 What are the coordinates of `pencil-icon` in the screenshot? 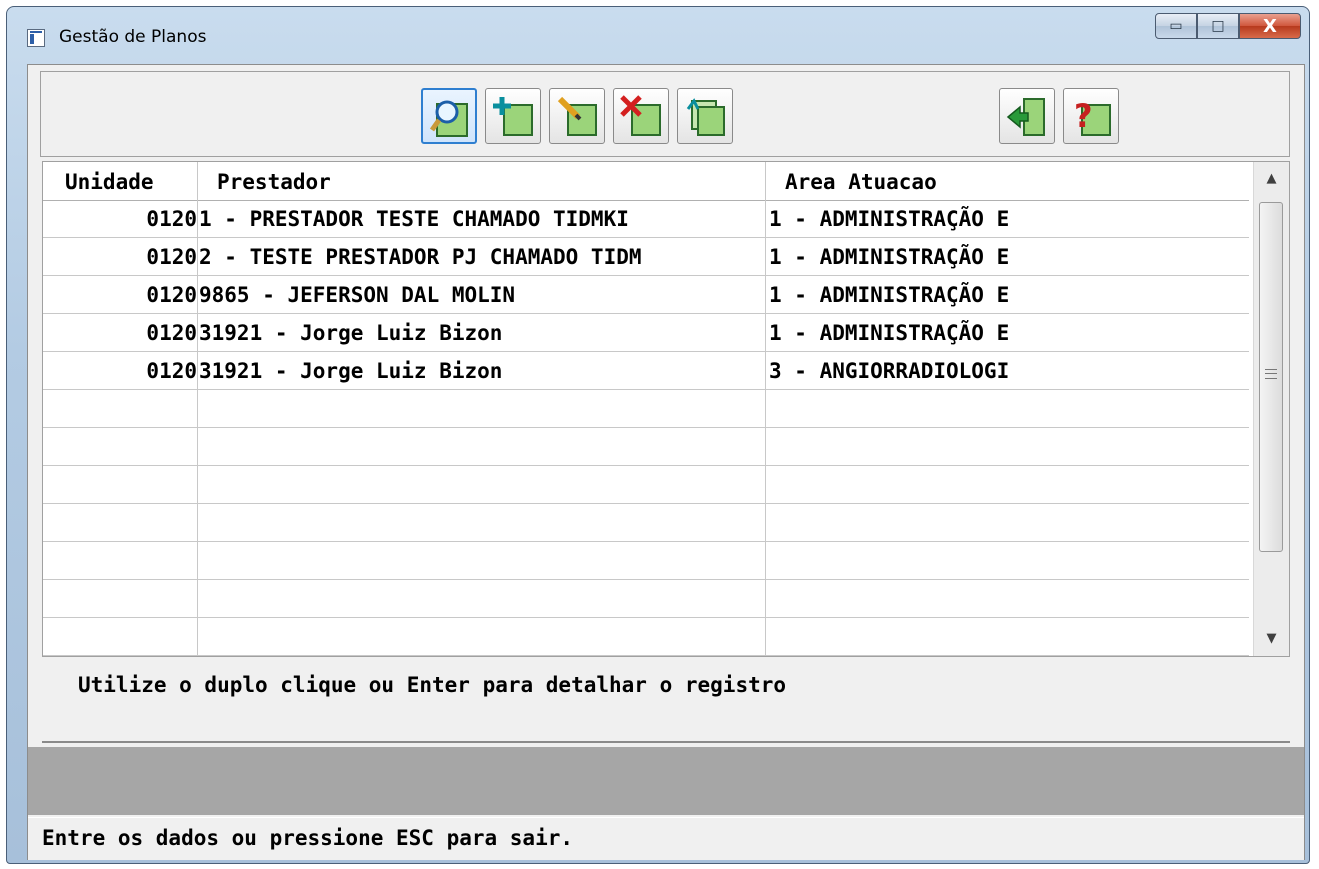 It's located at (577, 116).